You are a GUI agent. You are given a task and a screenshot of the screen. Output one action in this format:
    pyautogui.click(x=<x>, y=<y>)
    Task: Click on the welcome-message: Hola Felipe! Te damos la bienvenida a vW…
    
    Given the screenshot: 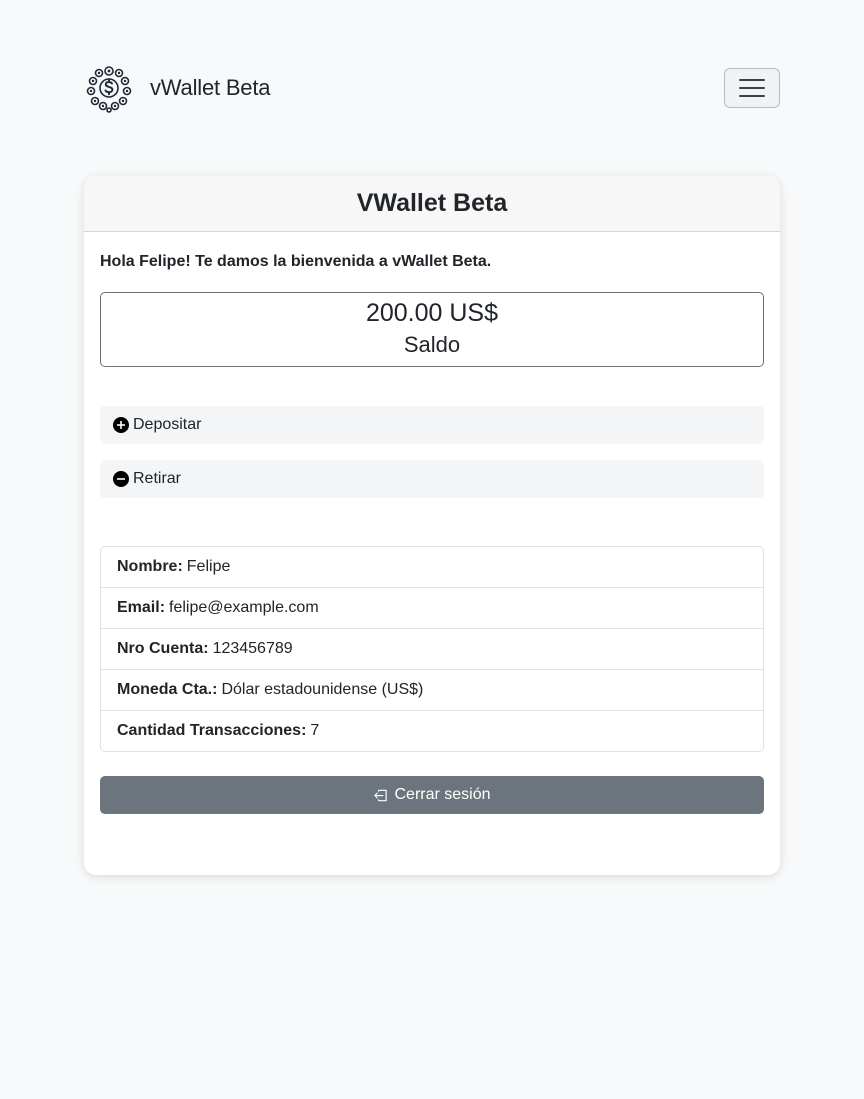 What is the action you would take?
    pyautogui.click(x=296, y=261)
    